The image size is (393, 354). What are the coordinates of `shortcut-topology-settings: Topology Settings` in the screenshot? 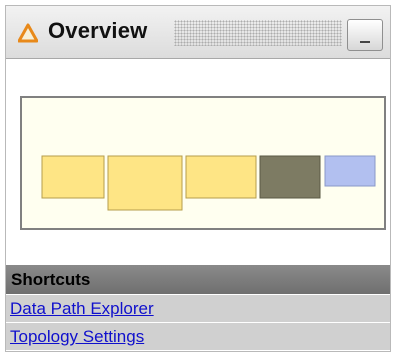 It's located at (198, 336).